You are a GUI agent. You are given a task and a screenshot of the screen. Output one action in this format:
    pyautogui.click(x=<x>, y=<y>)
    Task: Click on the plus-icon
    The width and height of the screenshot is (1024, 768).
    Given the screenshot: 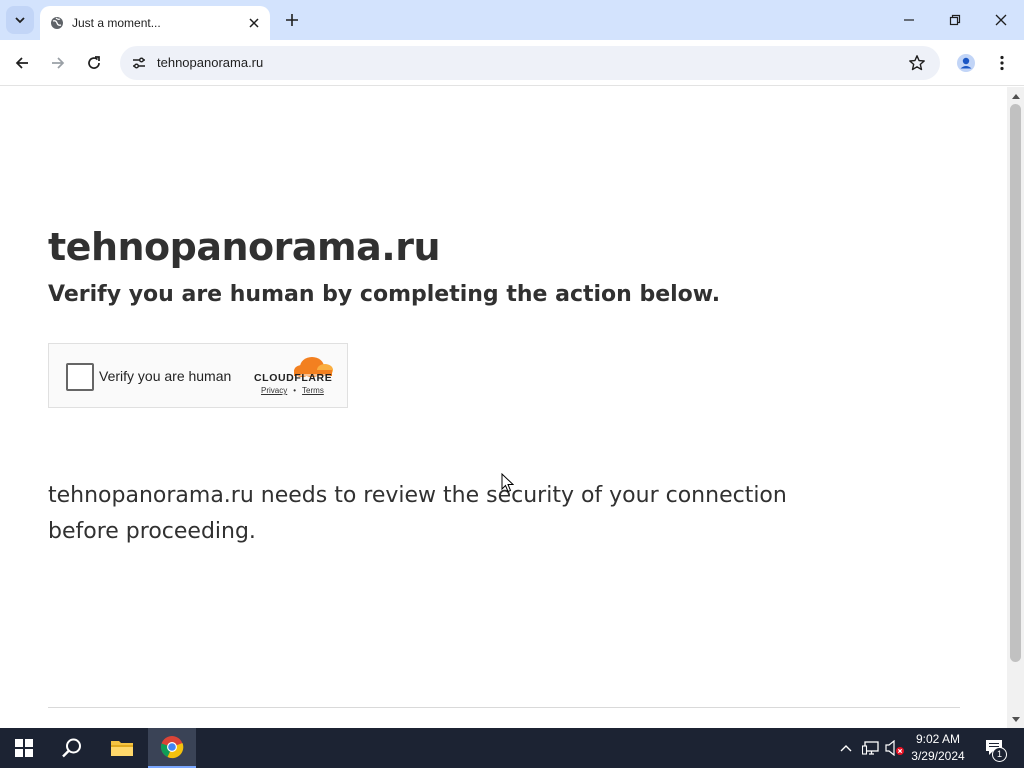 What is the action you would take?
    pyautogui.click(x=292, y=20)
    